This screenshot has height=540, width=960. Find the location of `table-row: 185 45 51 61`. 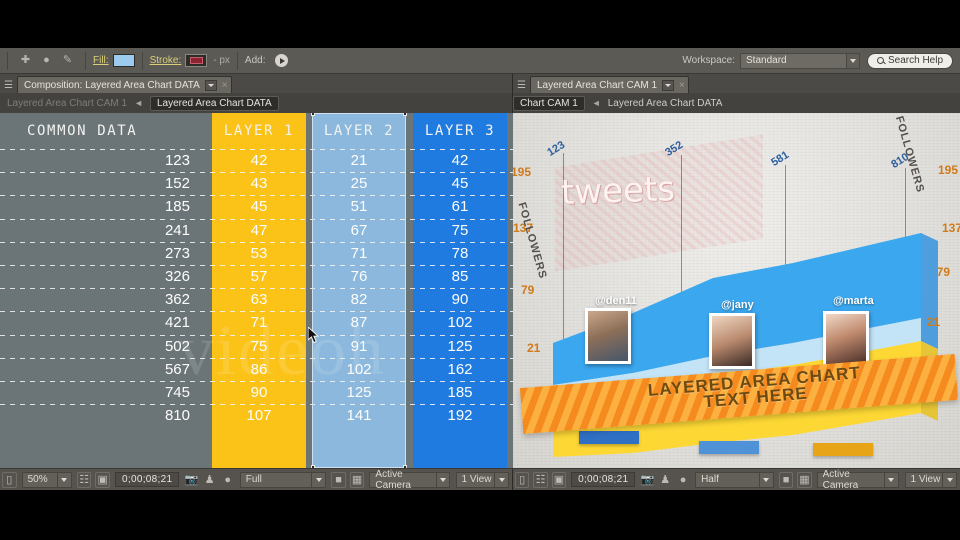

table-row: 185 45 51 61 is located at coordinates (256, 206).